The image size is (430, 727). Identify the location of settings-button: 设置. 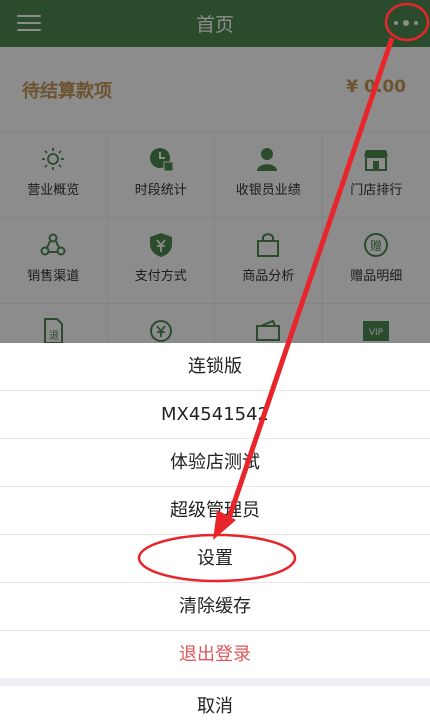
(215, 559).